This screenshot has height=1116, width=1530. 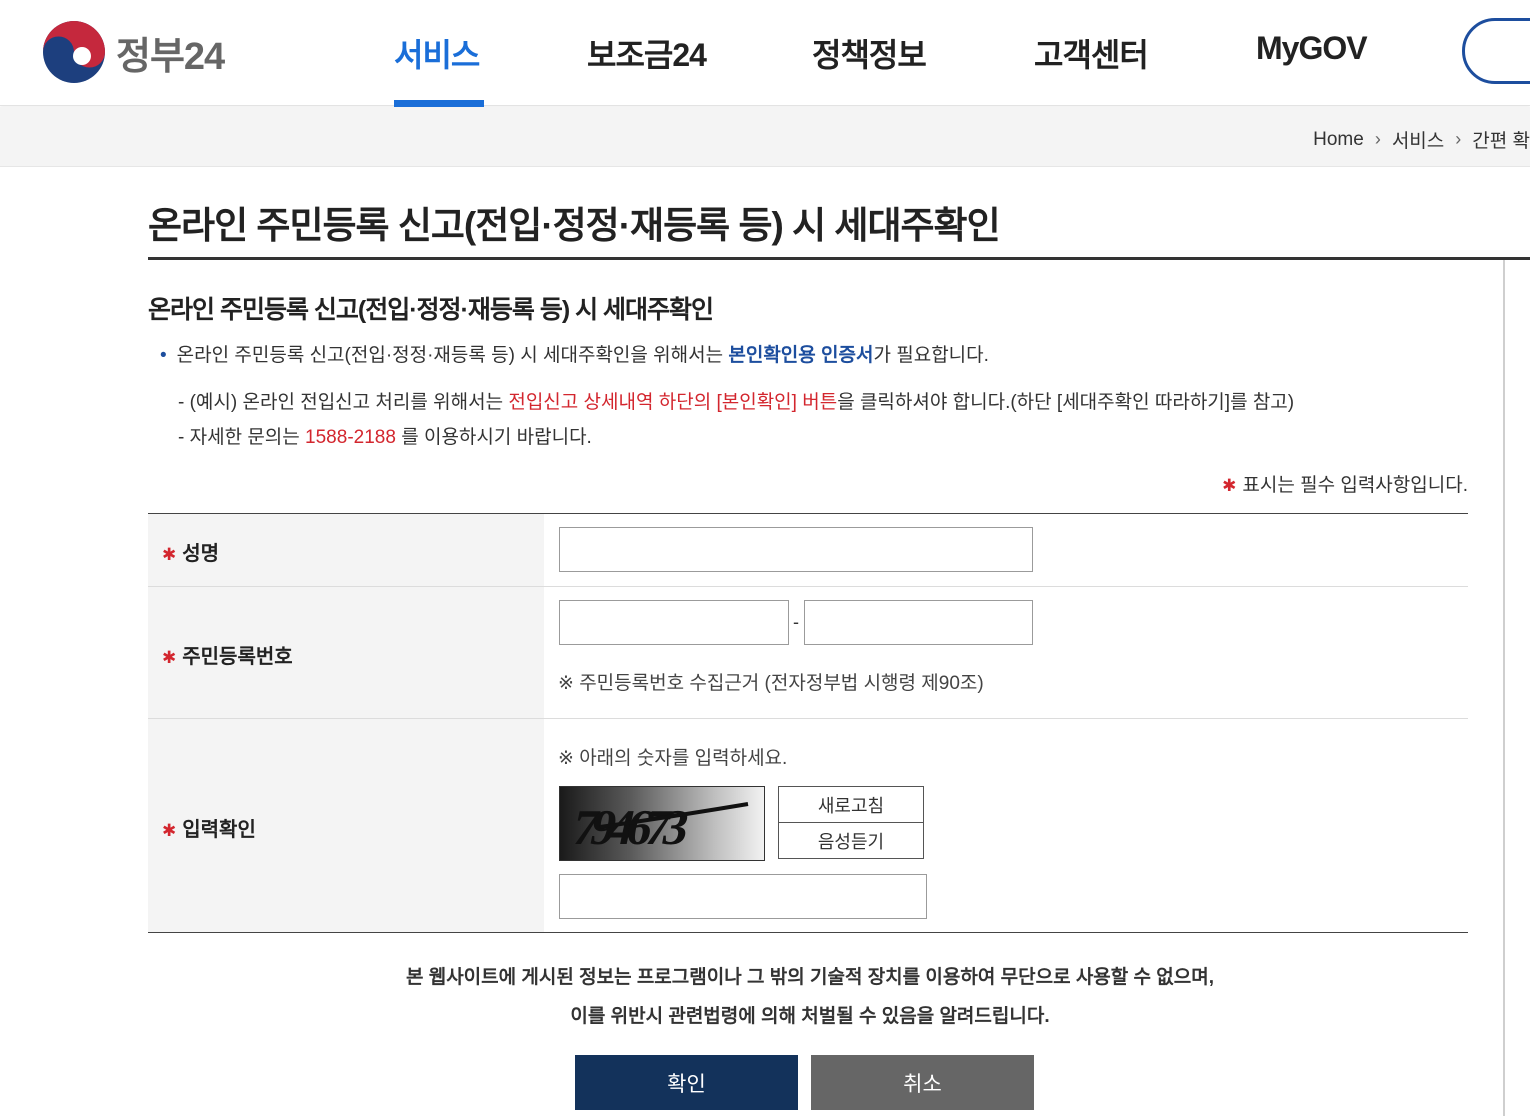 What do you see at coordinates (801, 355) in the screenshot?
I see `info-bullet-emphasis: 본인확인용 인증서` at bounding box center [801, 355].